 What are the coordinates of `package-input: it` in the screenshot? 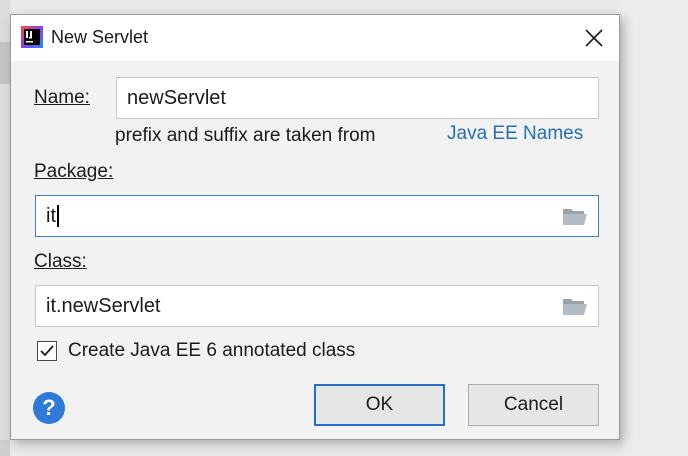 It's located at (317, 216).